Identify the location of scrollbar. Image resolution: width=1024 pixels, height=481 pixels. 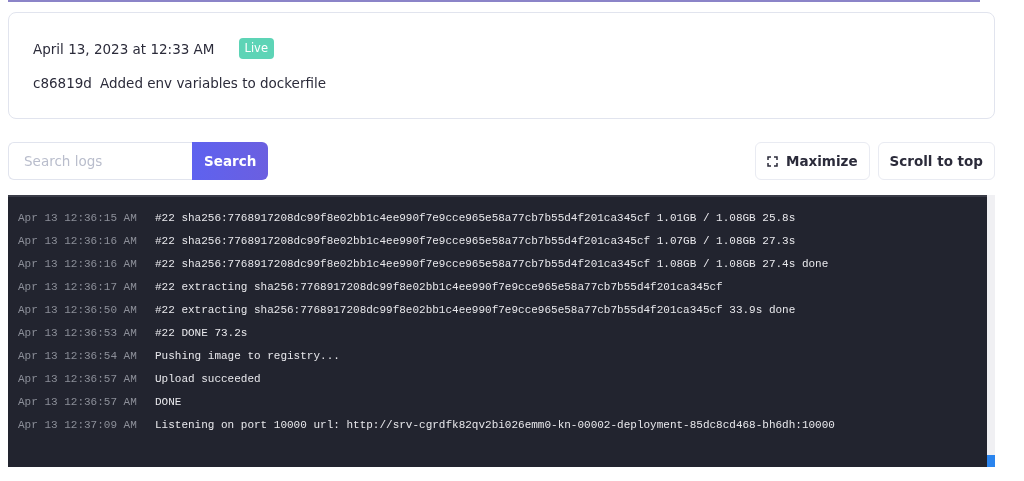
(991, 331).